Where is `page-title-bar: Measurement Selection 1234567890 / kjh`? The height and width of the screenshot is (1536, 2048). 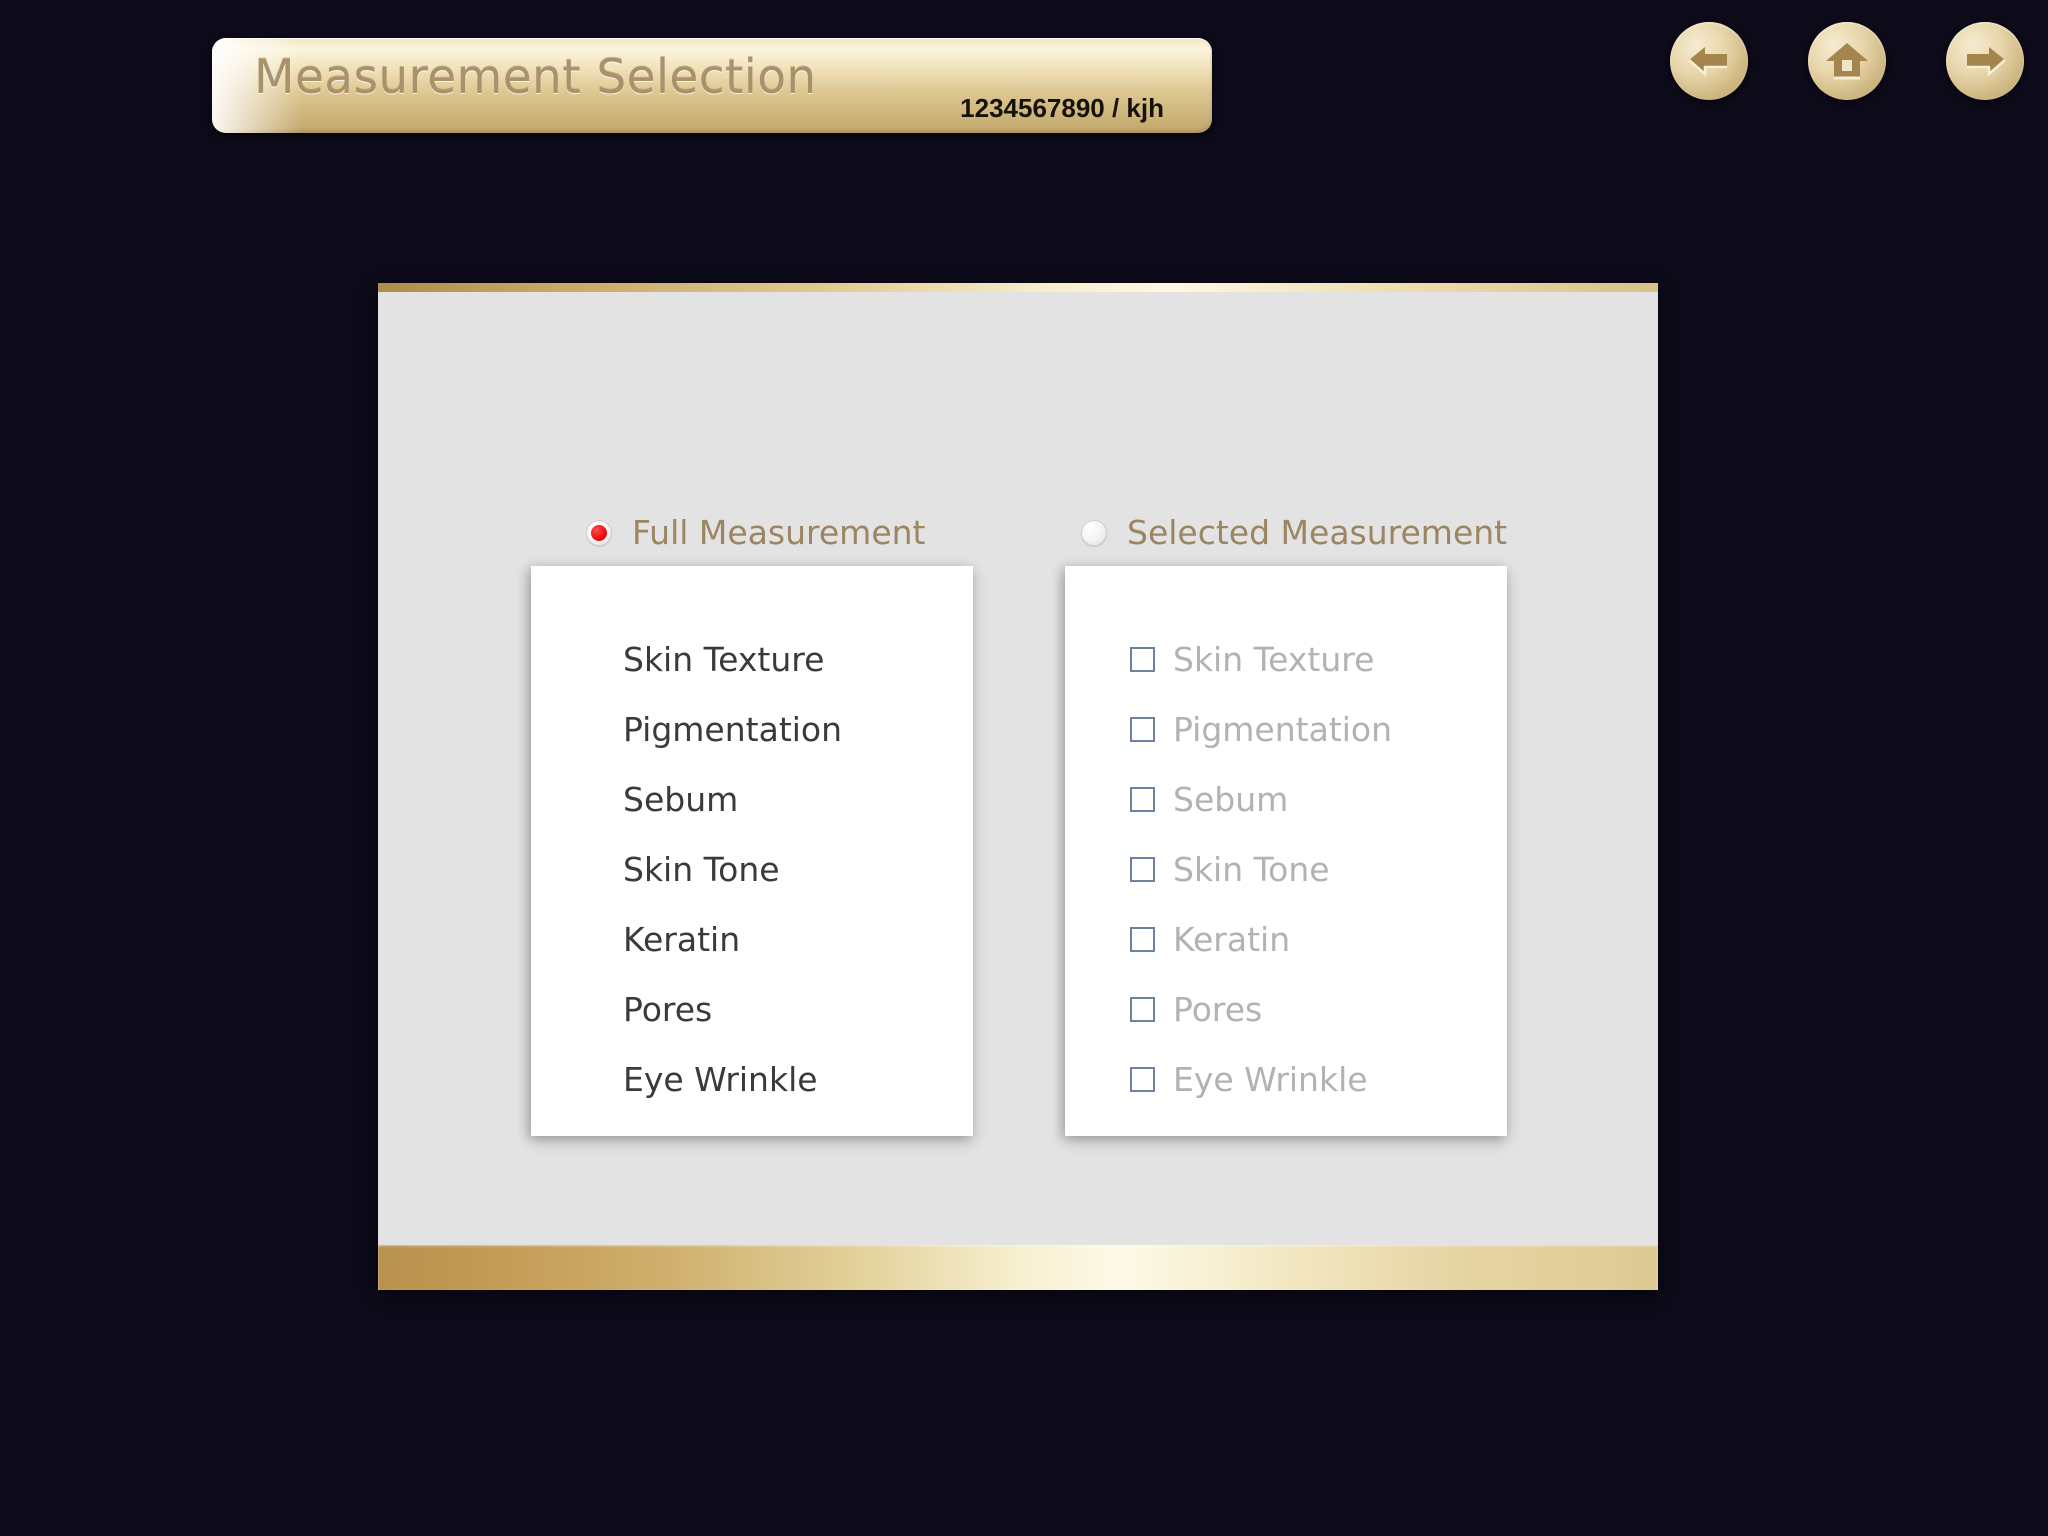
page-title-bar: Measurement Selection 1234567890 / kjh is located at coordinates (712, 85).